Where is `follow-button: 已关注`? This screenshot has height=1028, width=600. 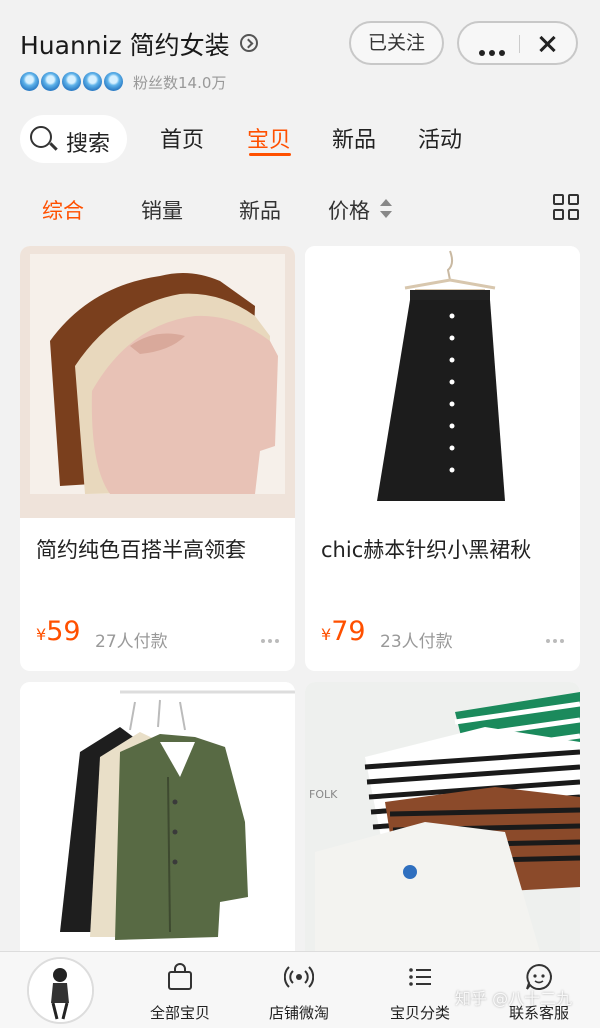 follow-button: 已关注 is located at coordinates (396, 43).